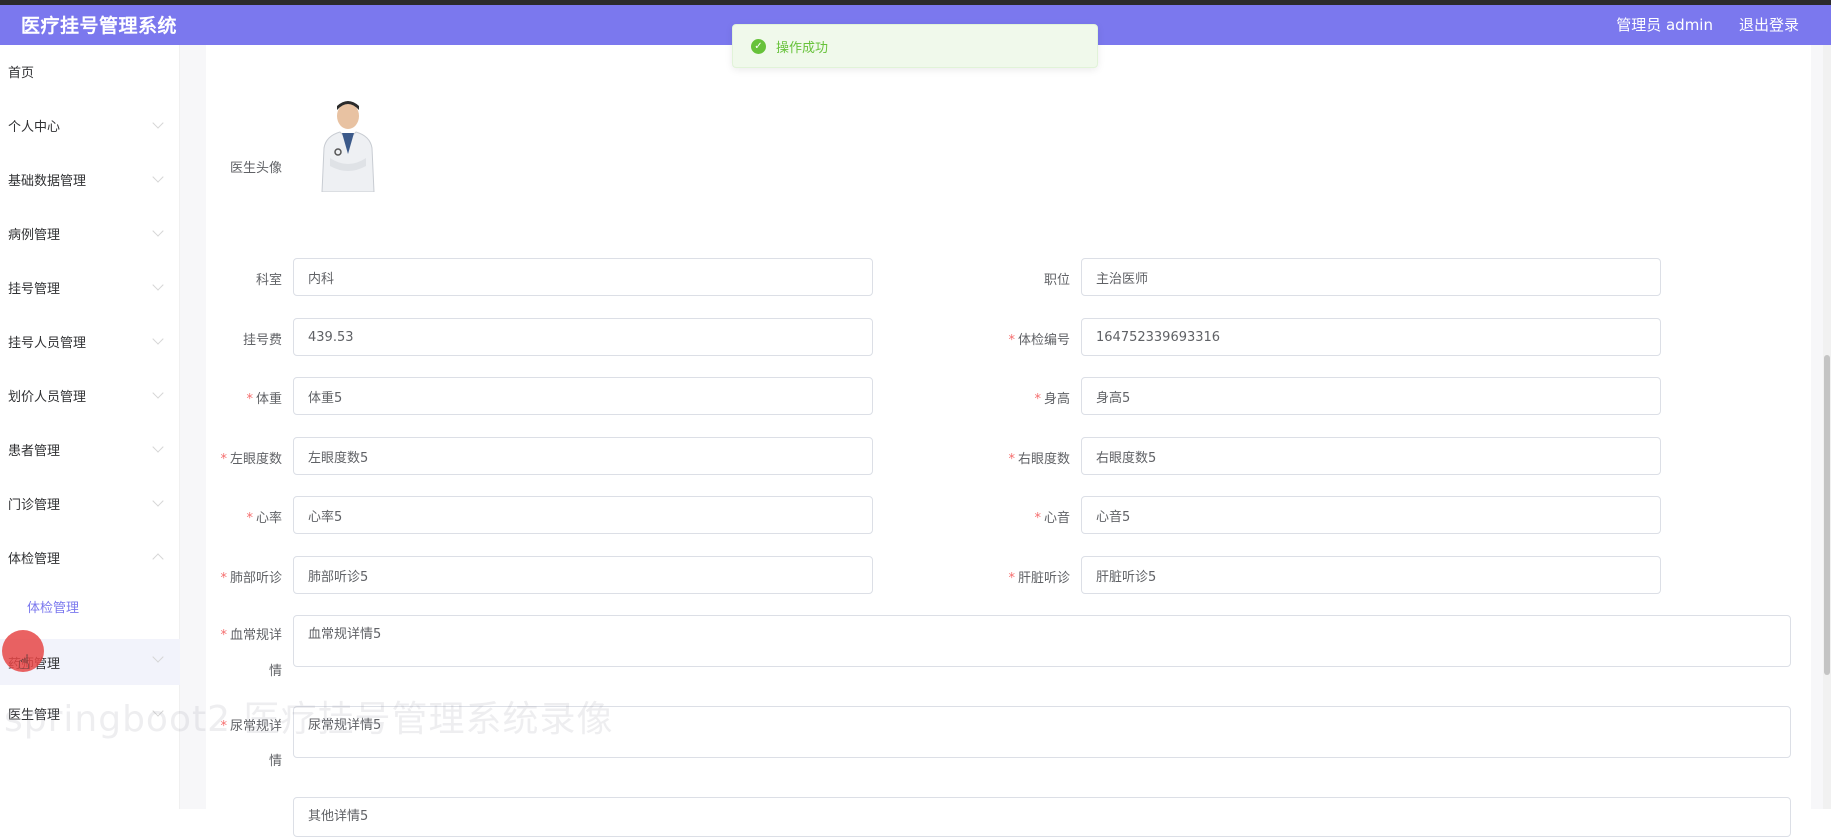 The image size is (1831, 837). Describe the element at coordinates (275, 671) in the screenshot. I see `blood-label-line2: 情` at that location.